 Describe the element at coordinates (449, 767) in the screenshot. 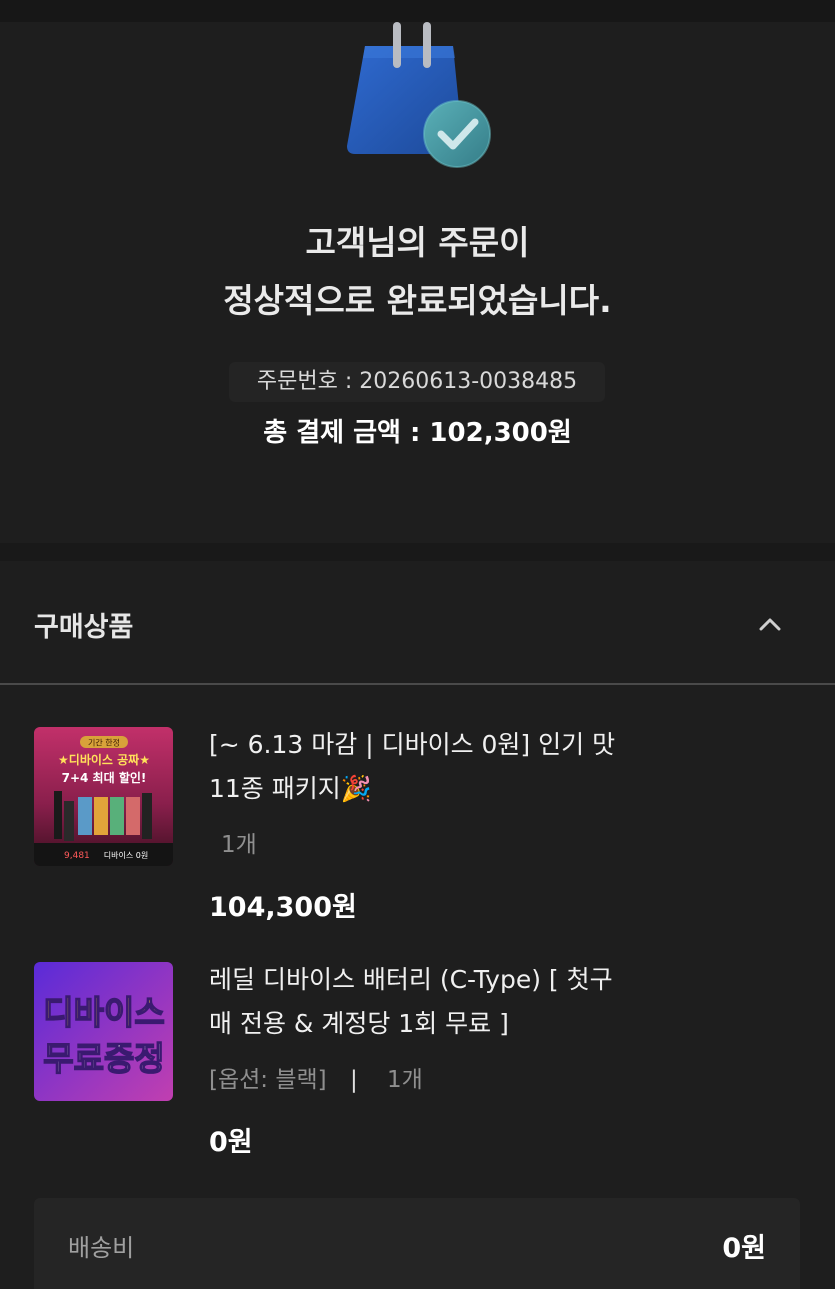

I see `product-name: [~ 6.13 마감 | 디바이스 0원] 인기 맛 11종 패키지🎉` at that location.